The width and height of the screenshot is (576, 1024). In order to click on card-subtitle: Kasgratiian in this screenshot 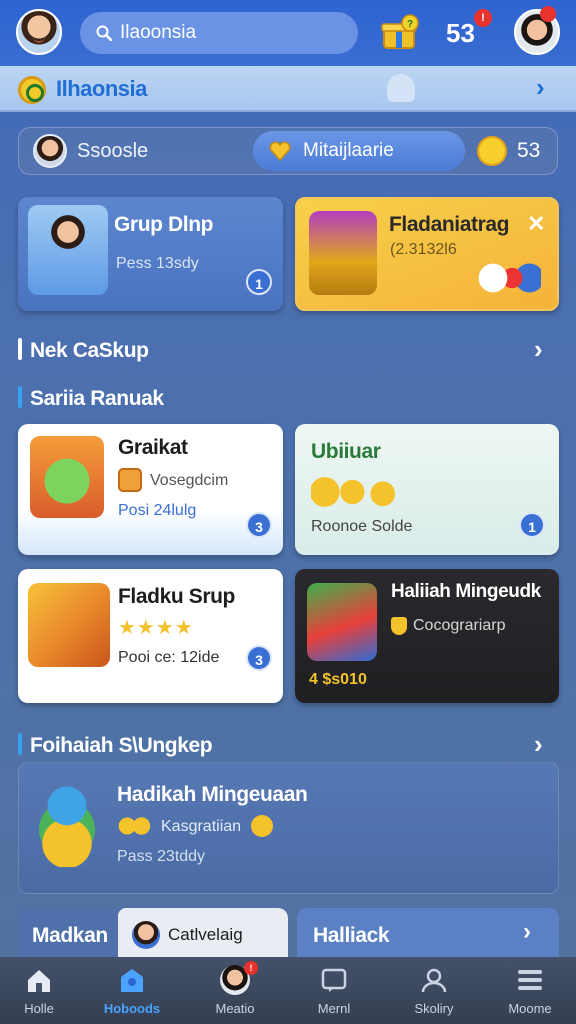, I will do `click(201, 826)`.